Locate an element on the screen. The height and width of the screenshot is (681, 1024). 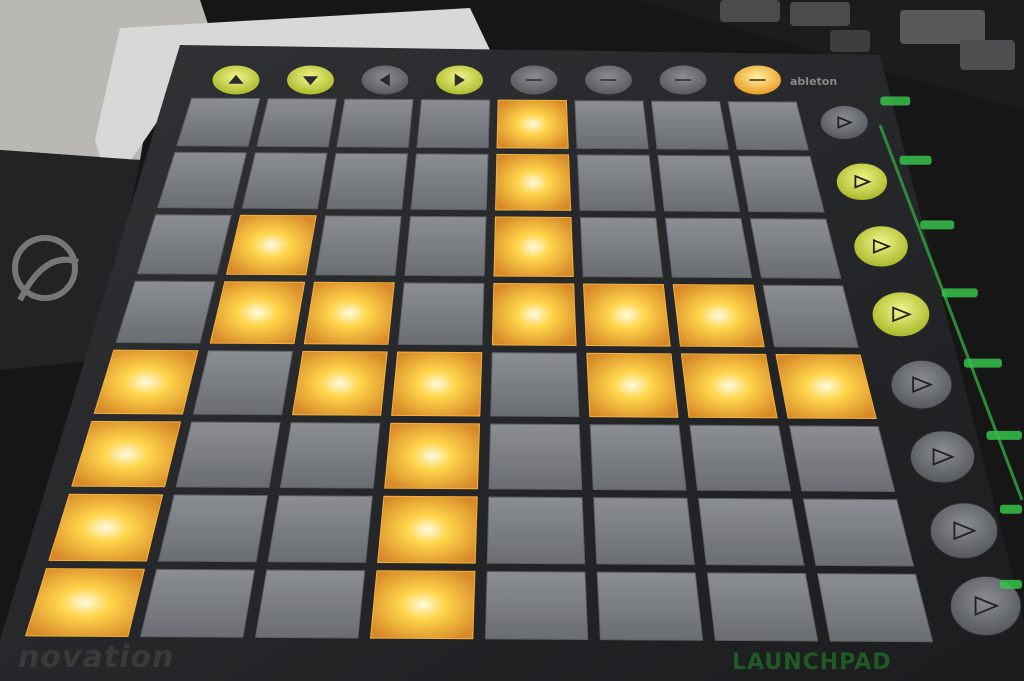
pad-r7-c5 is located at coordinates (536, 530).